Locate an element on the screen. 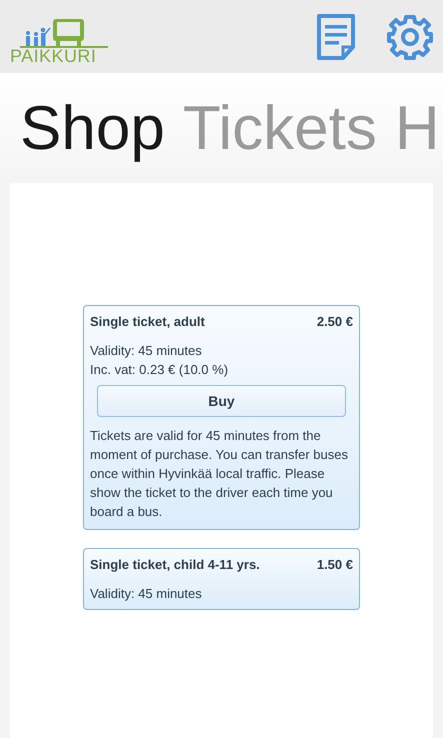 The height and width of the screenshot is (738, 443). ticket-description: Tickets are valid for 45 minutes from the moment of purchase. You can transfer buses once within Hyvinkää local traffic. Please show the ticket to the driver each time you board a bus. is located at coordinates (219, 474).